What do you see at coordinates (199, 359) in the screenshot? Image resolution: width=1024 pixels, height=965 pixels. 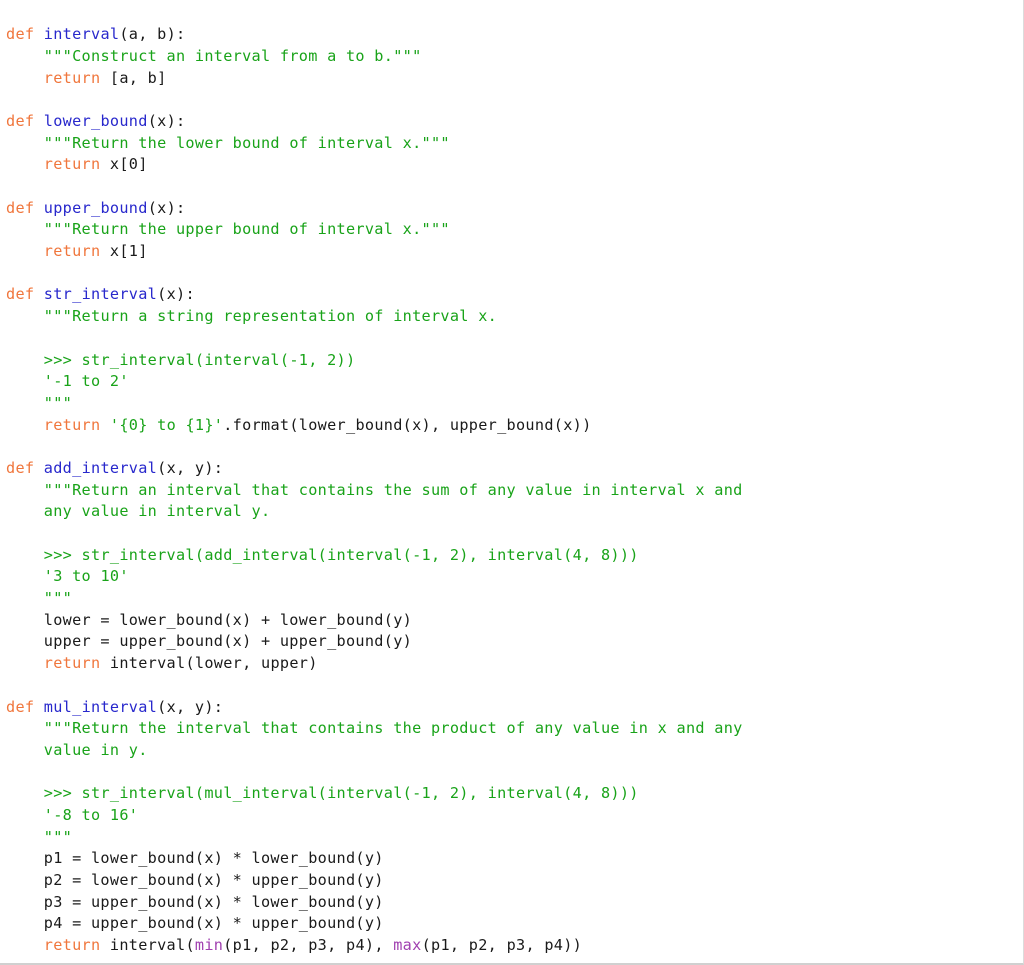 I see `code-token-str: >>> str_interval(interval(-1, 2))` at bounding box center [199, 359].